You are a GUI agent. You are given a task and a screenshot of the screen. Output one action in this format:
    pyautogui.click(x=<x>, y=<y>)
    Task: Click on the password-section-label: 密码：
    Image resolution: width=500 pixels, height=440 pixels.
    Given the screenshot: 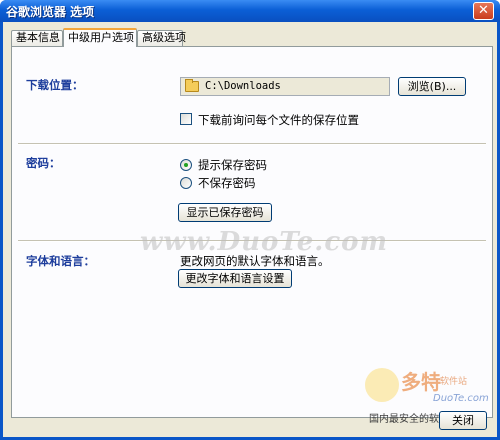 What is the action you would take?
    pyautogui.click(x=43, y=163)
    